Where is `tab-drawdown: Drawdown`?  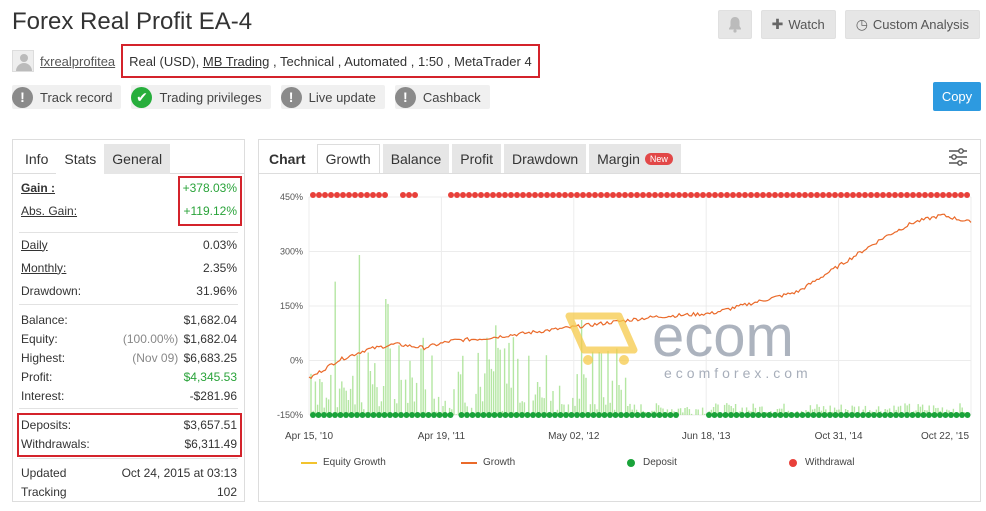 tab-drawdown: Drawdown is located at coordinates (545, 158).